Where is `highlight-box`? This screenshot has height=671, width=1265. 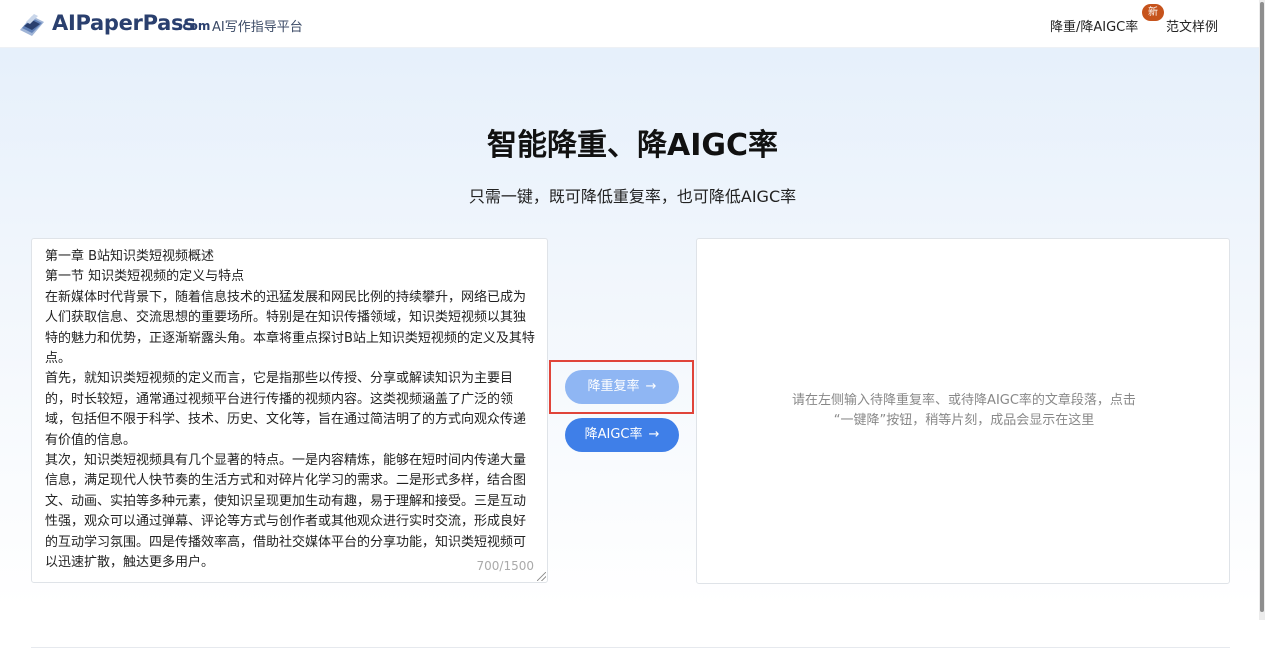 highlight-box is located at coordinates (621, 387).